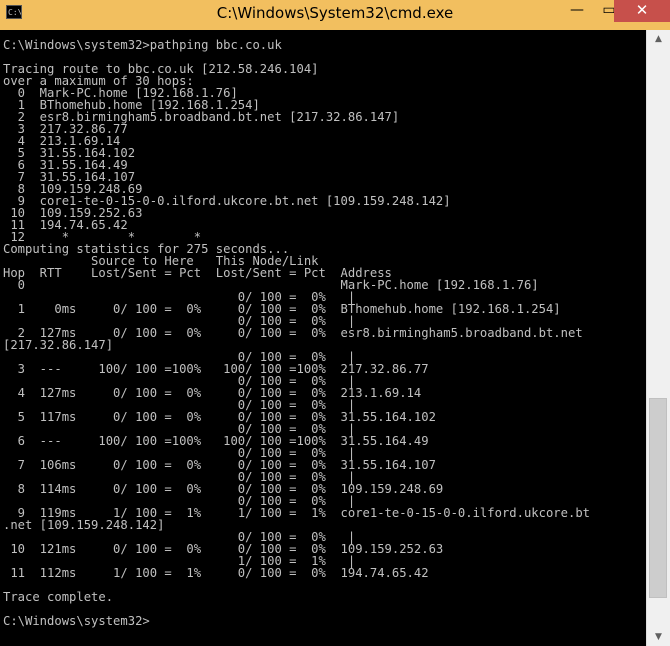  I want to click on scrollbar-thumb, so click(658, 498).